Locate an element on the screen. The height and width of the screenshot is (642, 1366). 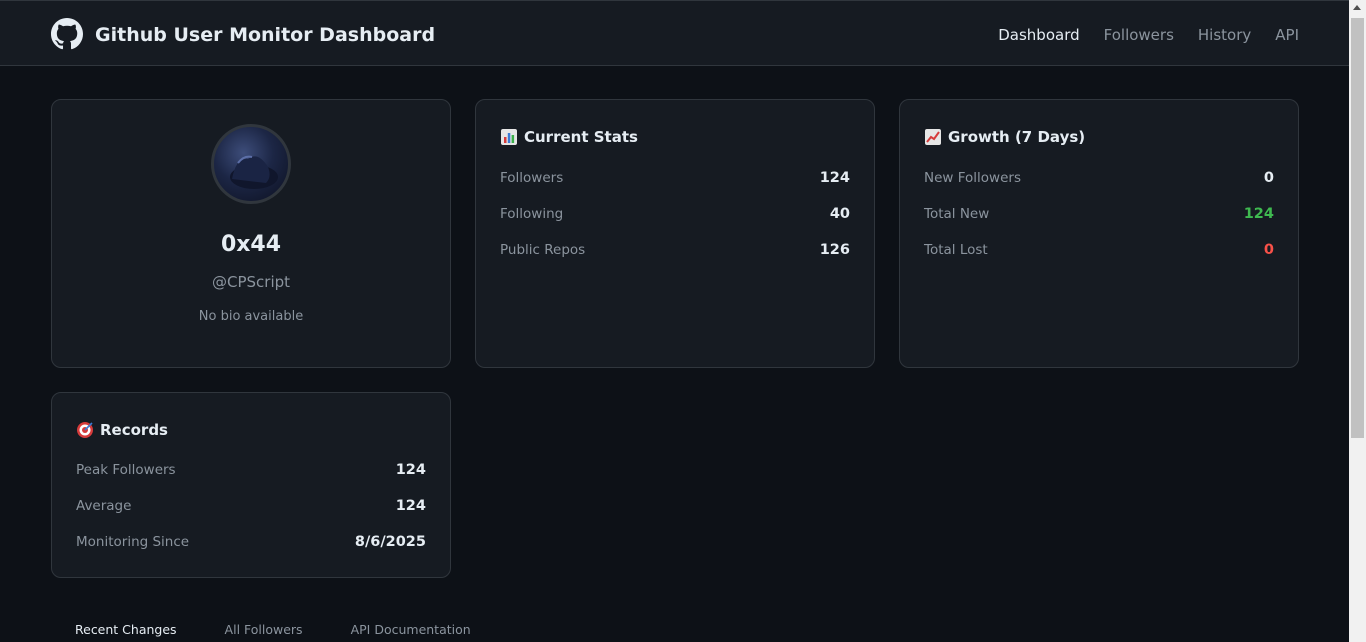
avatar is located at coordinates (251, 164).